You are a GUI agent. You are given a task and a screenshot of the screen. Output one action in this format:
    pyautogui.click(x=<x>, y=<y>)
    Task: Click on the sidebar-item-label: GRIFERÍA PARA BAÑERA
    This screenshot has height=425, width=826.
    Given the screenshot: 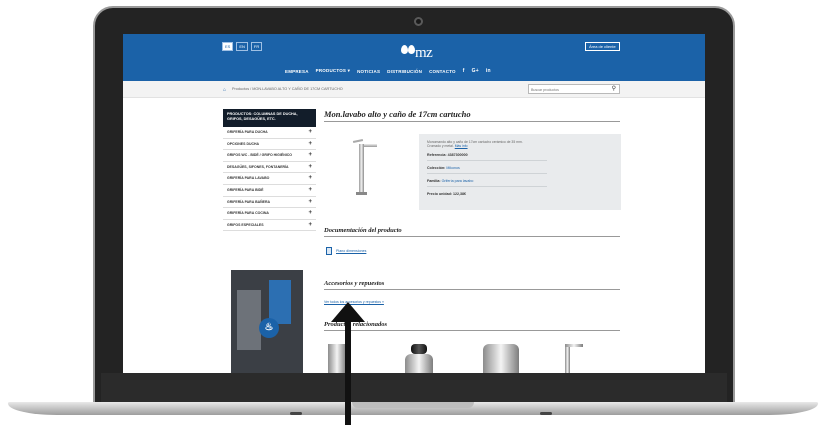 What is the action you would take?
    pyautogui.click(x=249, y=201)
    